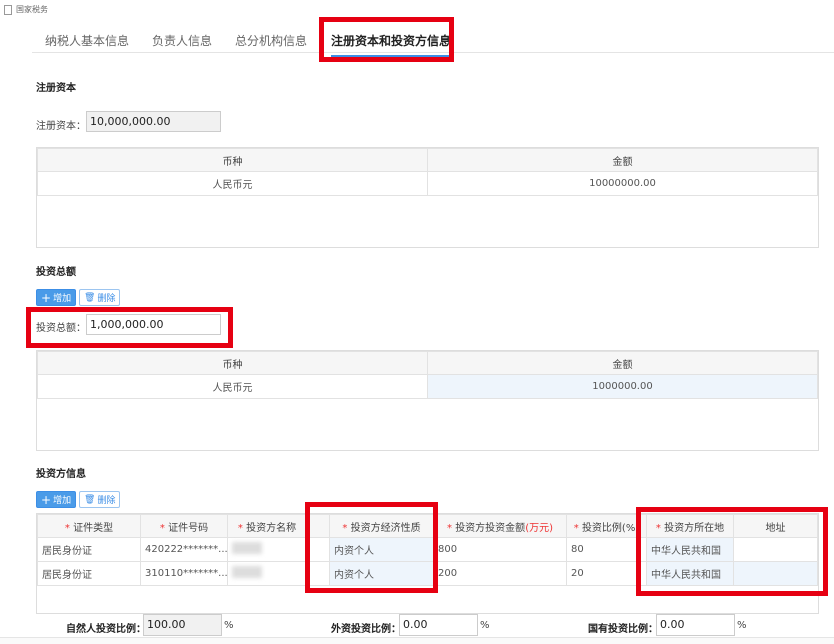 The image size is (834, 644). What do you see at coordinates (500, 549) in the screenshot?
I see `amount-cell: 800` at bounding box center [500, 549].